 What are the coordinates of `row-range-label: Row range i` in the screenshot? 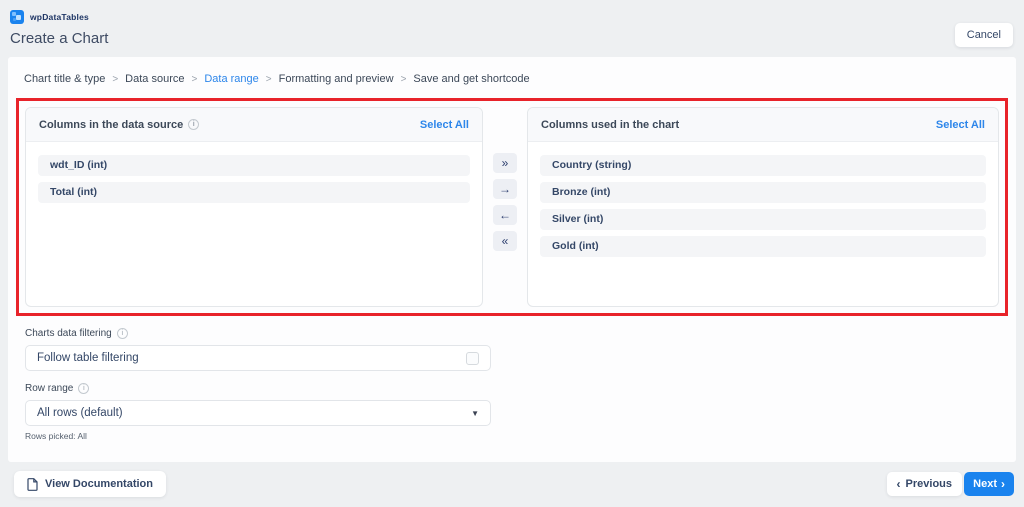 It's located at (520, 388).